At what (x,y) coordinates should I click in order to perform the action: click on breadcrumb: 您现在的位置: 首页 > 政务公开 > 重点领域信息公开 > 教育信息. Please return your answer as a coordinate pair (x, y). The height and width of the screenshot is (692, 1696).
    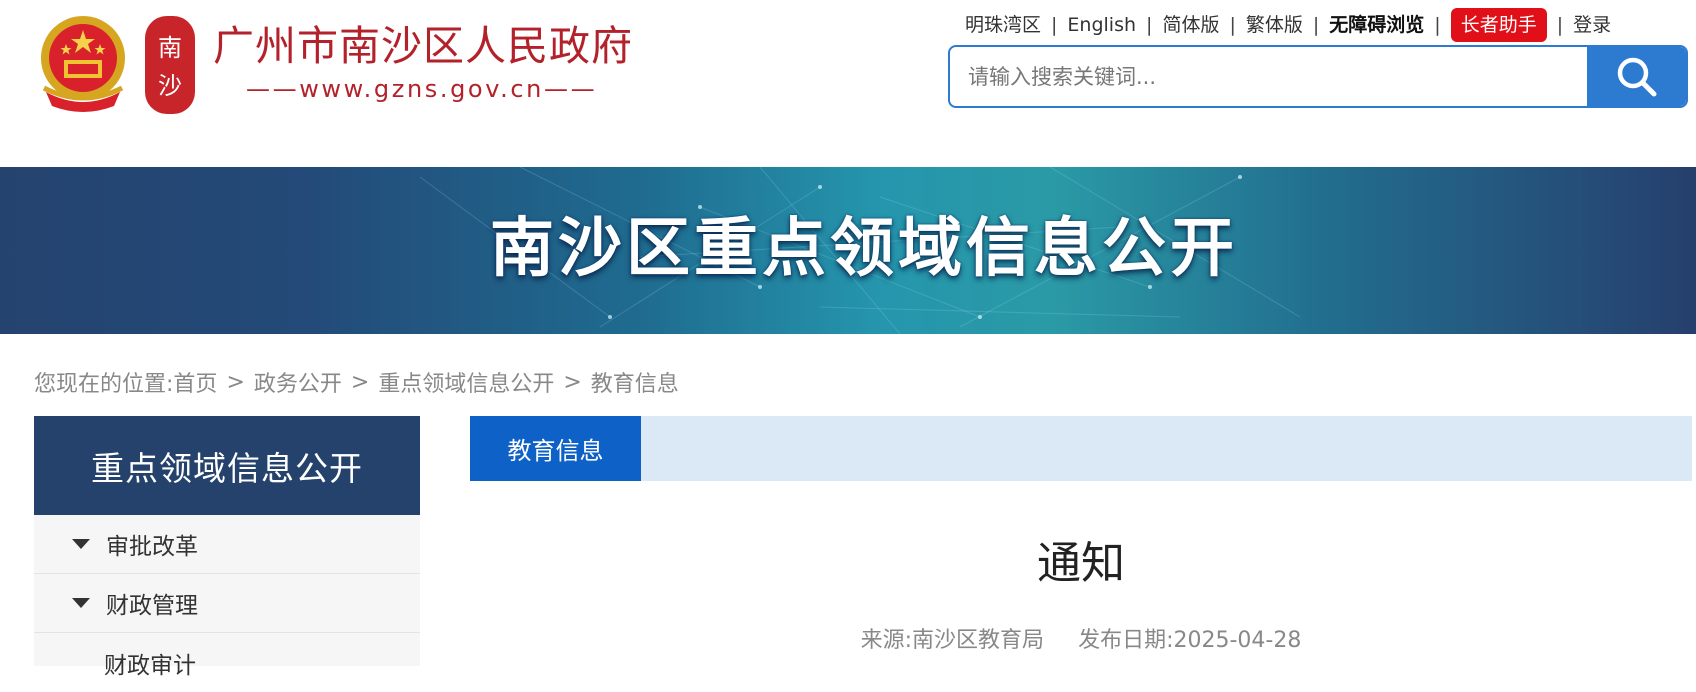
    Looking at the image, I should click on (356, 382).